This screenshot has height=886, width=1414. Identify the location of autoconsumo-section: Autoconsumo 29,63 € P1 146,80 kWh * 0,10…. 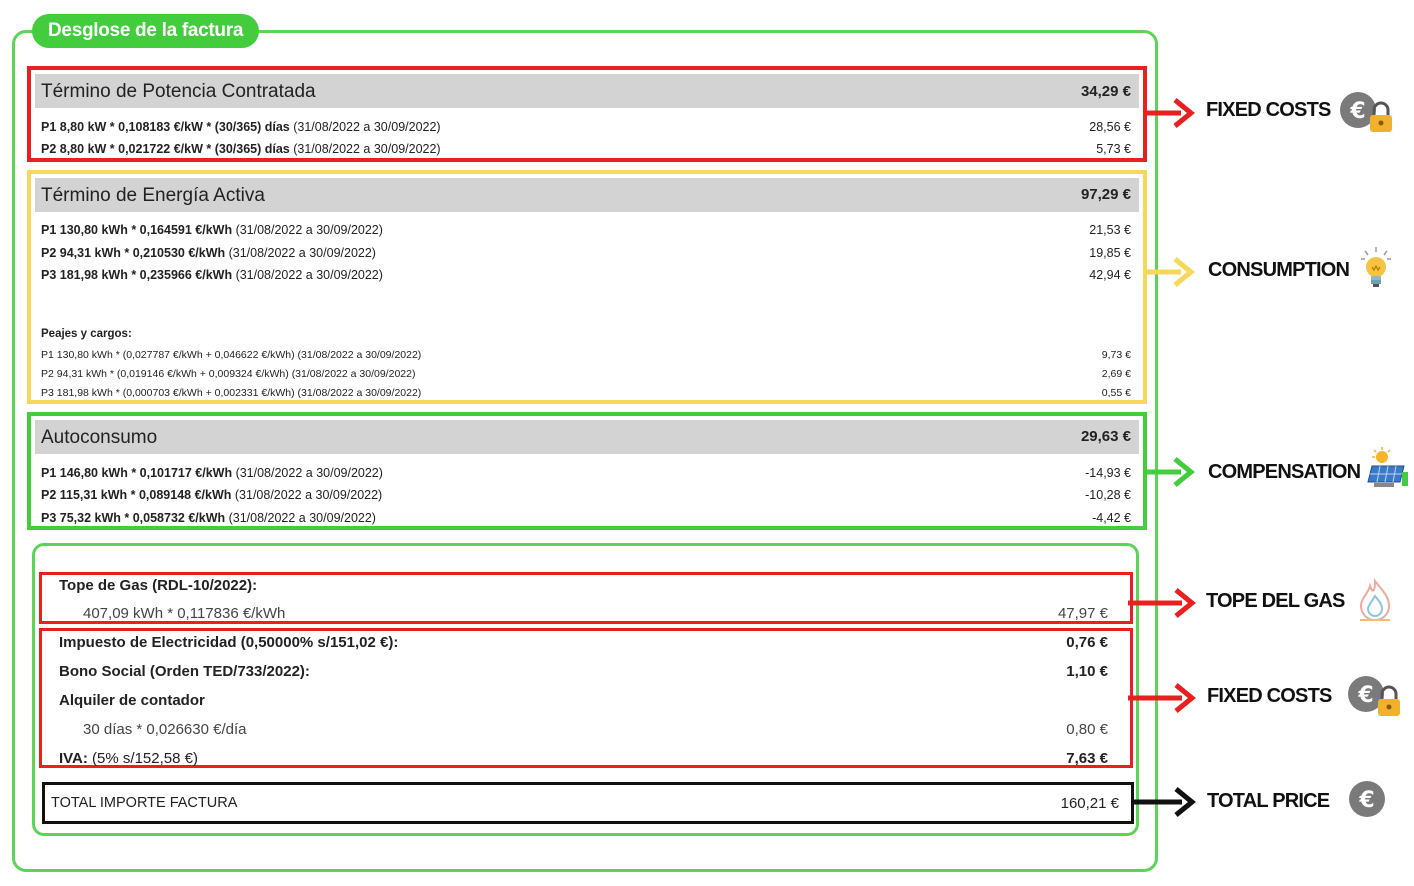
(587, 471).